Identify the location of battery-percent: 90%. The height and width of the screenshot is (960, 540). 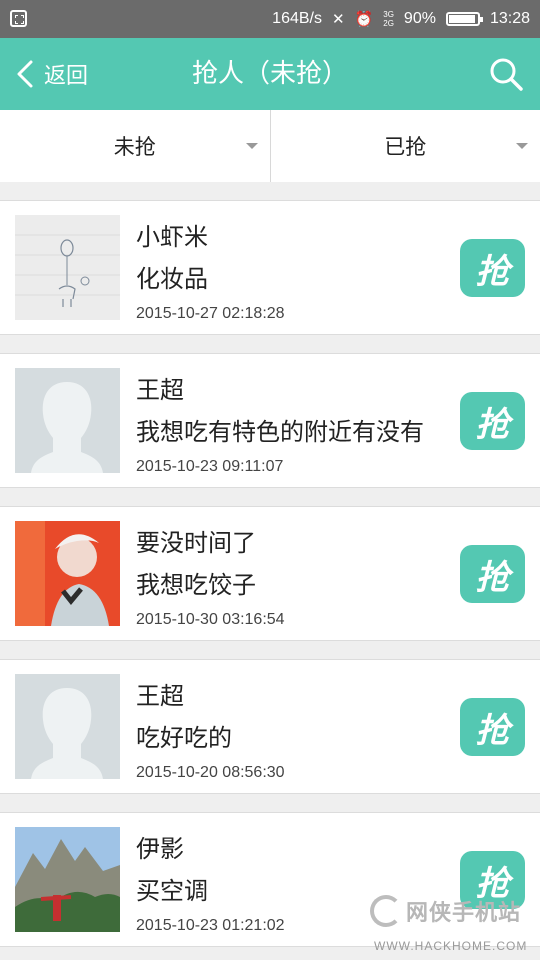
(419, 18).